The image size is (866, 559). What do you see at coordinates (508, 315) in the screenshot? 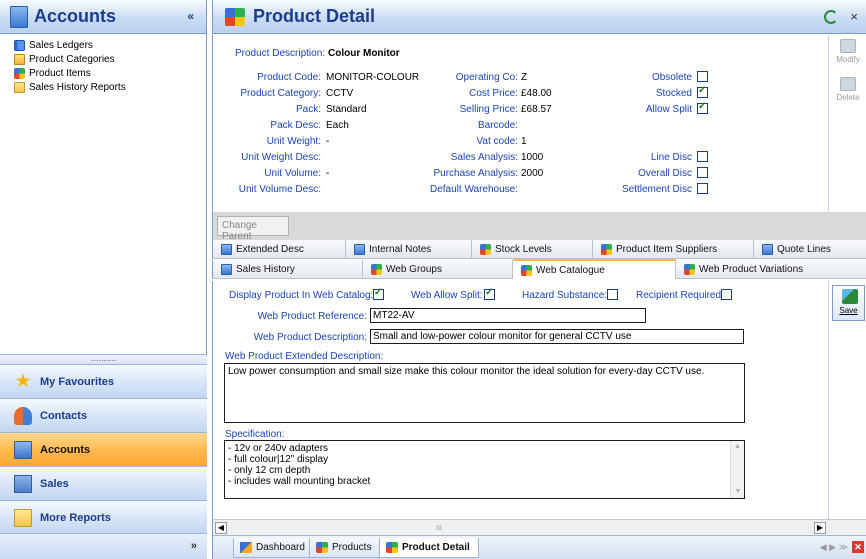
I see `web-product-reference-input: MT22-AV` at bounding box center [508, 315].